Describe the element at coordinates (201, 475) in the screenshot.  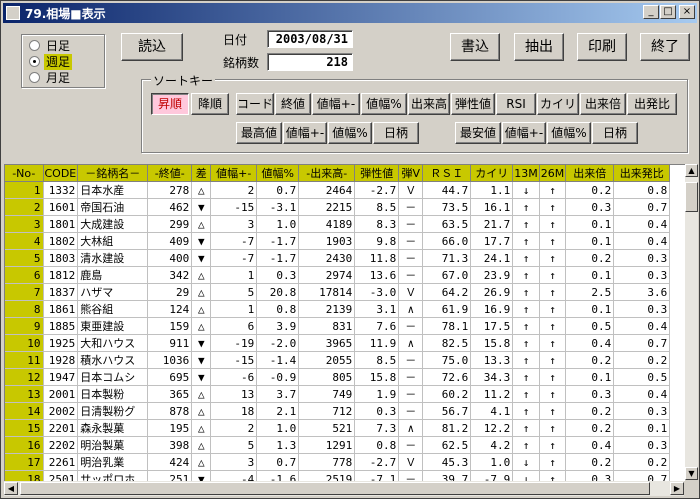
I see `table-cell: ▼` at that location.